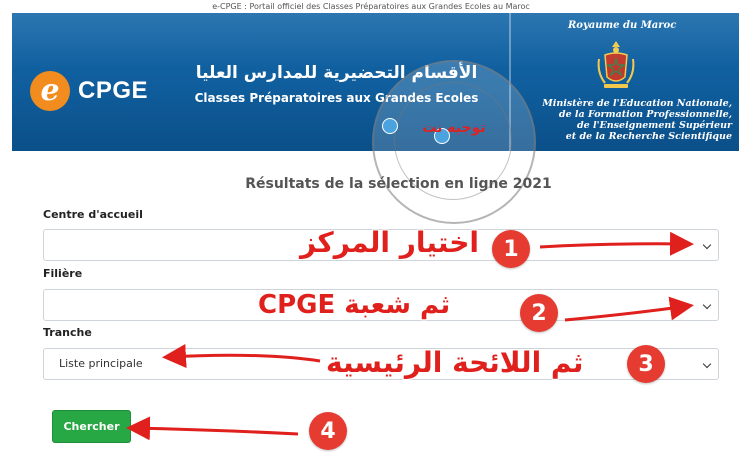 Image resolution: width=742 pixels, height=453 pixels. Describe the element at coordinates (539, 313) in the screenshot. I see `annotation-badge-2: 2` at that location.